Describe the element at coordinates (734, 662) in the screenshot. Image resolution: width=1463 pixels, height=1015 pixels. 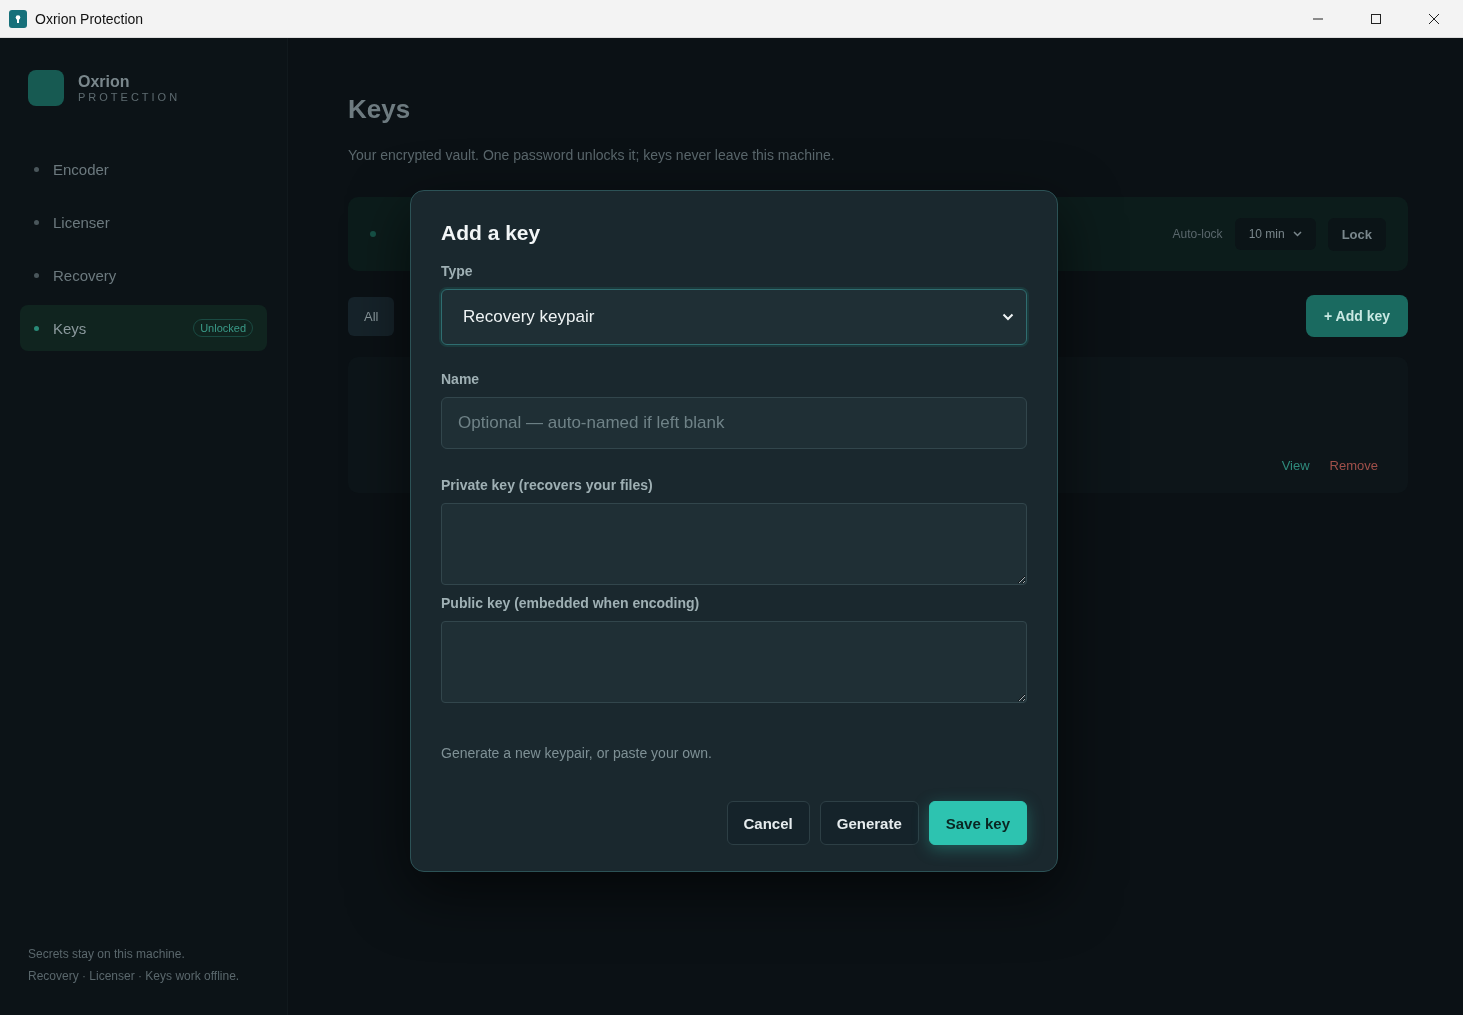
I see `public-key-field` at that location.